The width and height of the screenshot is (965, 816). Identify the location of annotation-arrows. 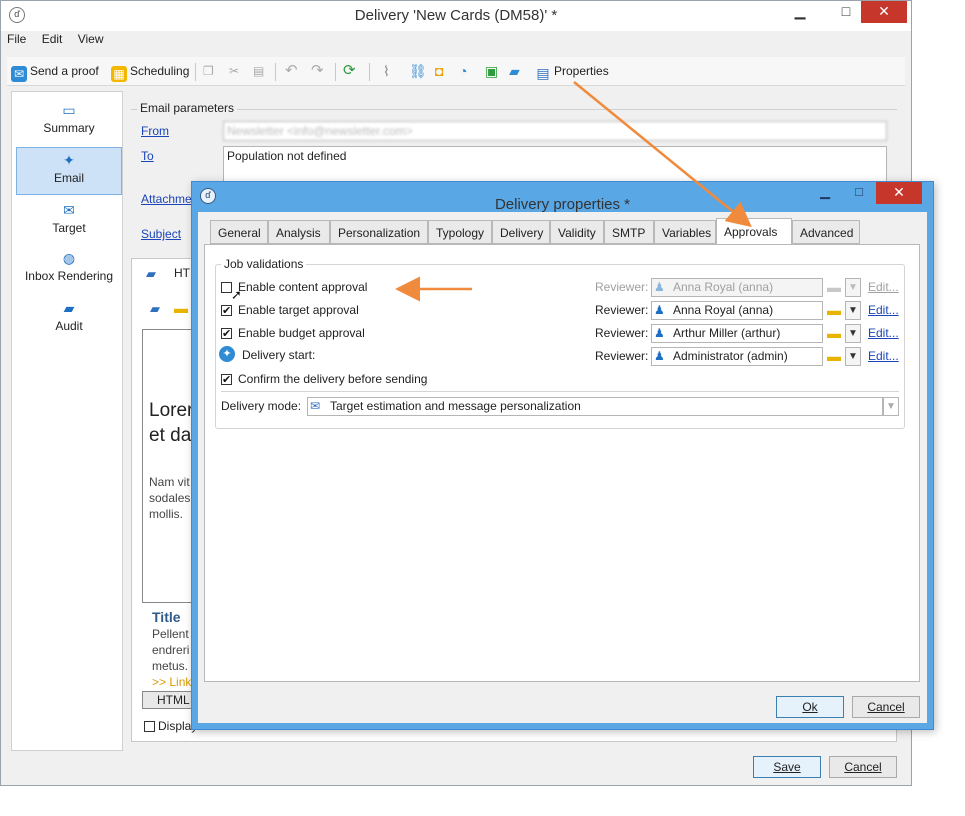
(573, 191).